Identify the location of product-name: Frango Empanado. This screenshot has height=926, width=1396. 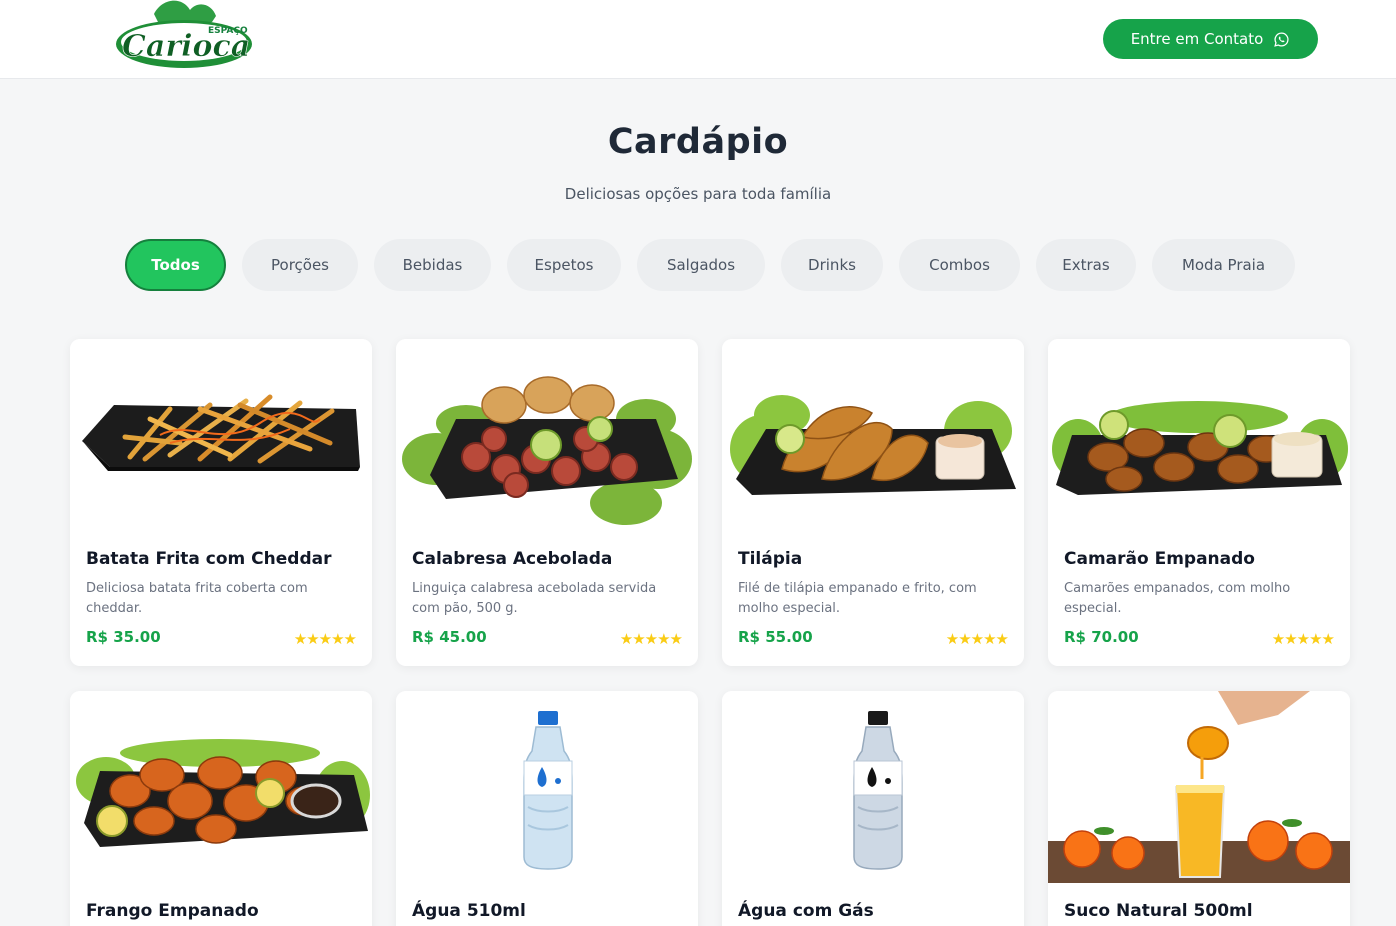
(172, 911).